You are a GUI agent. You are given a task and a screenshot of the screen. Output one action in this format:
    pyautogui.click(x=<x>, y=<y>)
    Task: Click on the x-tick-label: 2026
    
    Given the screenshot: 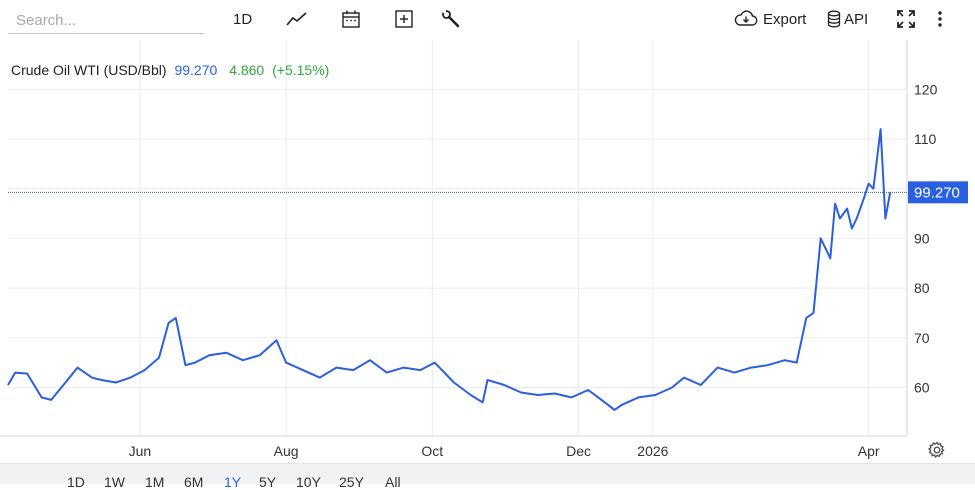 What is the action you would take?
    pyautogui.click(x=652, y=451)
    